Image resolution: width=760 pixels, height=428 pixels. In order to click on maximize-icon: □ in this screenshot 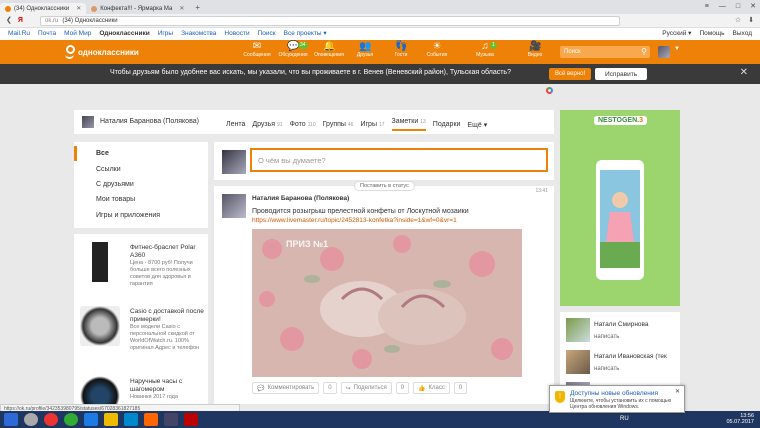, I will do `click(738, 6)`.